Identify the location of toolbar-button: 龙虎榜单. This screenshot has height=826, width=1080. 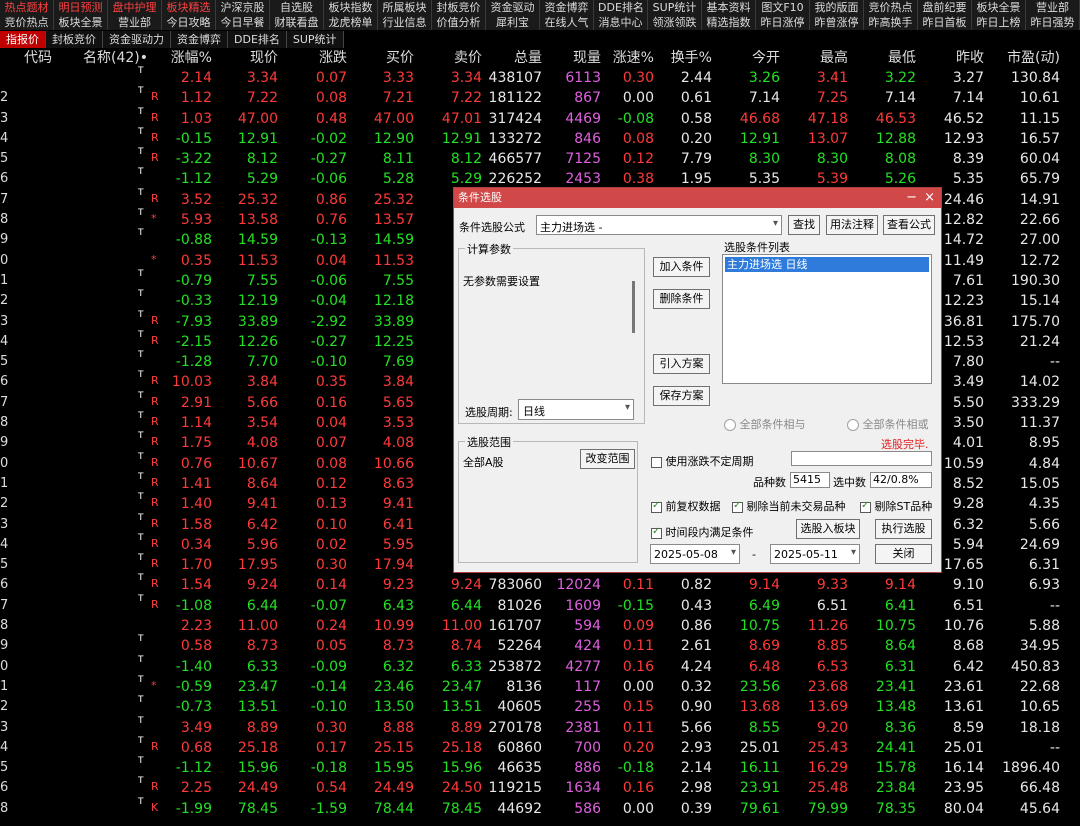
(351, 22).